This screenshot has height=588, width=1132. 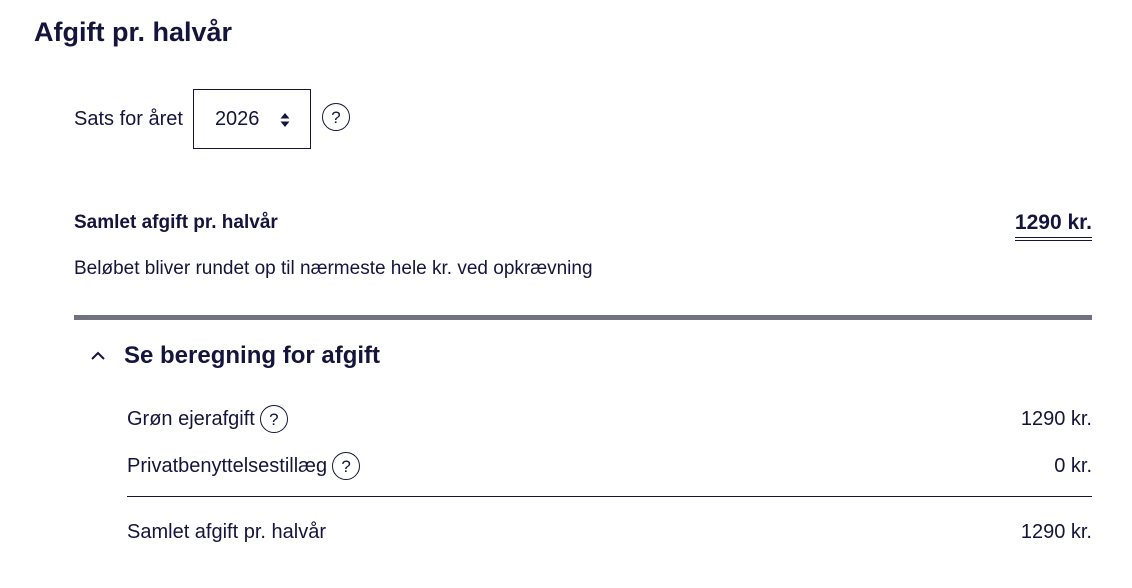 What do you see at coordinates (191, 418) in the screenshot?
I see `calc-row-label: Grøn ejerafgift` at bounding box center [191, 418].